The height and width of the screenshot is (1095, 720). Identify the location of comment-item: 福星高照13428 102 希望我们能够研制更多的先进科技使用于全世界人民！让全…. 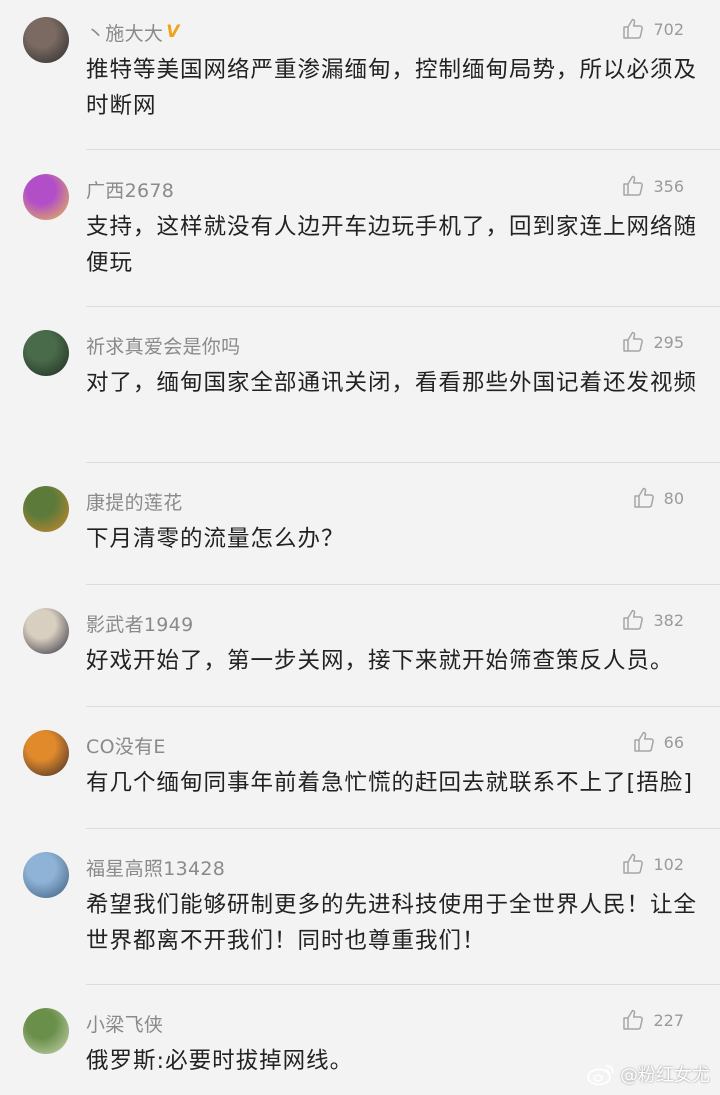
(360, 909).